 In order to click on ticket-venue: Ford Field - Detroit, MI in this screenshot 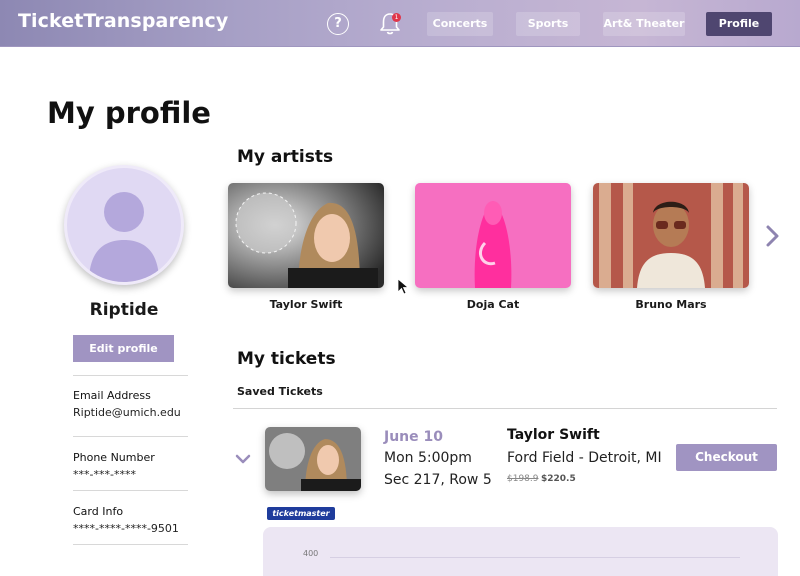, I will do `click(584, 458)`.